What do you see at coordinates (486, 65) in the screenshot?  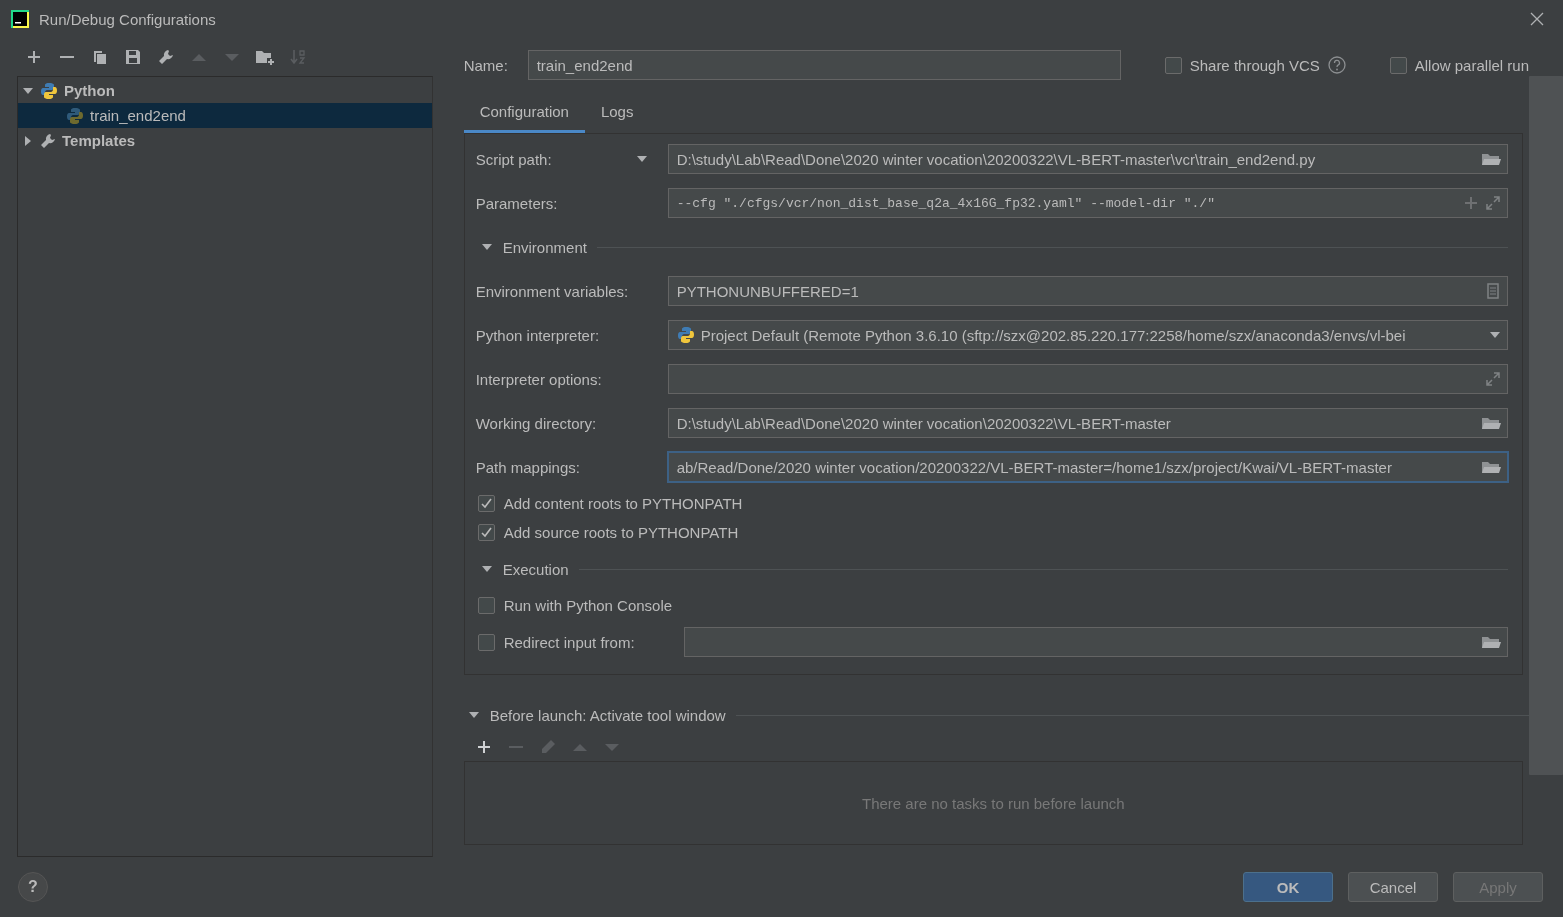 I see `name-label: Name:` at bounding box center [486, 65].